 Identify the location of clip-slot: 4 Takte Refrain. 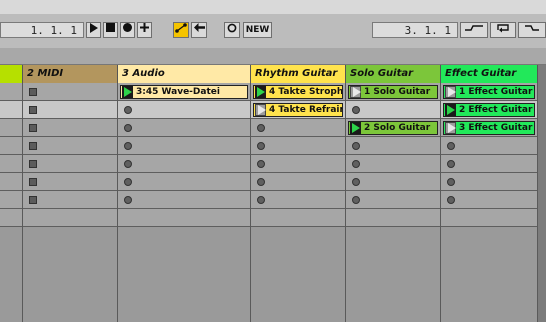
(298, 110).